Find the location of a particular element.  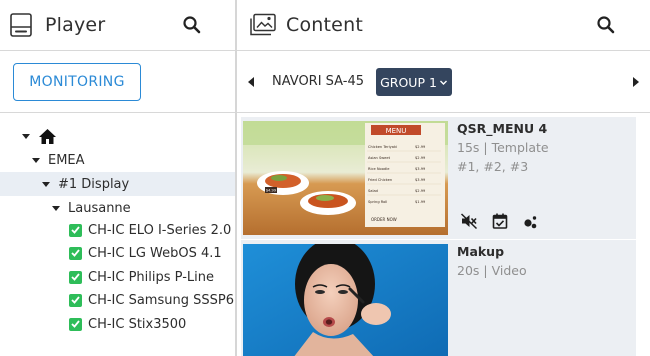

tree-device: CH-IC Samsung SSSP6 is located at coordinates (117, 300).